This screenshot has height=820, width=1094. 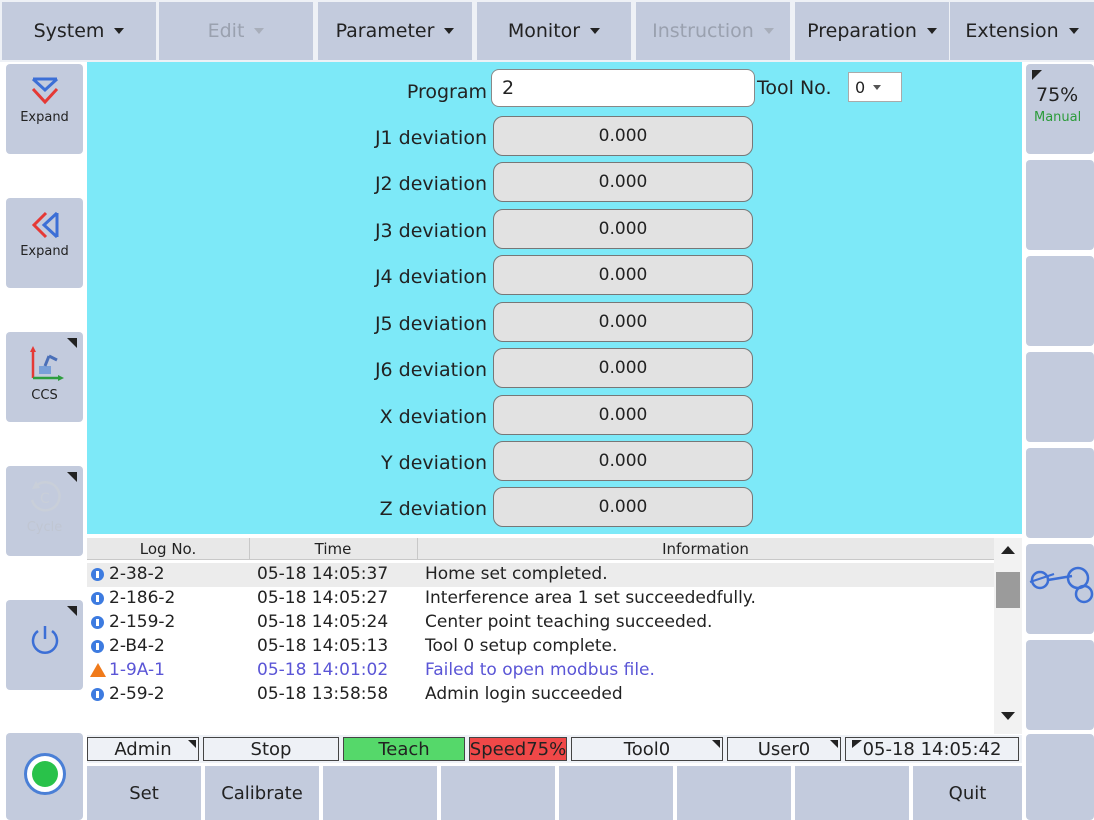 I want to click on x-deviation-label: X deviation, so click(x=433, y=417).